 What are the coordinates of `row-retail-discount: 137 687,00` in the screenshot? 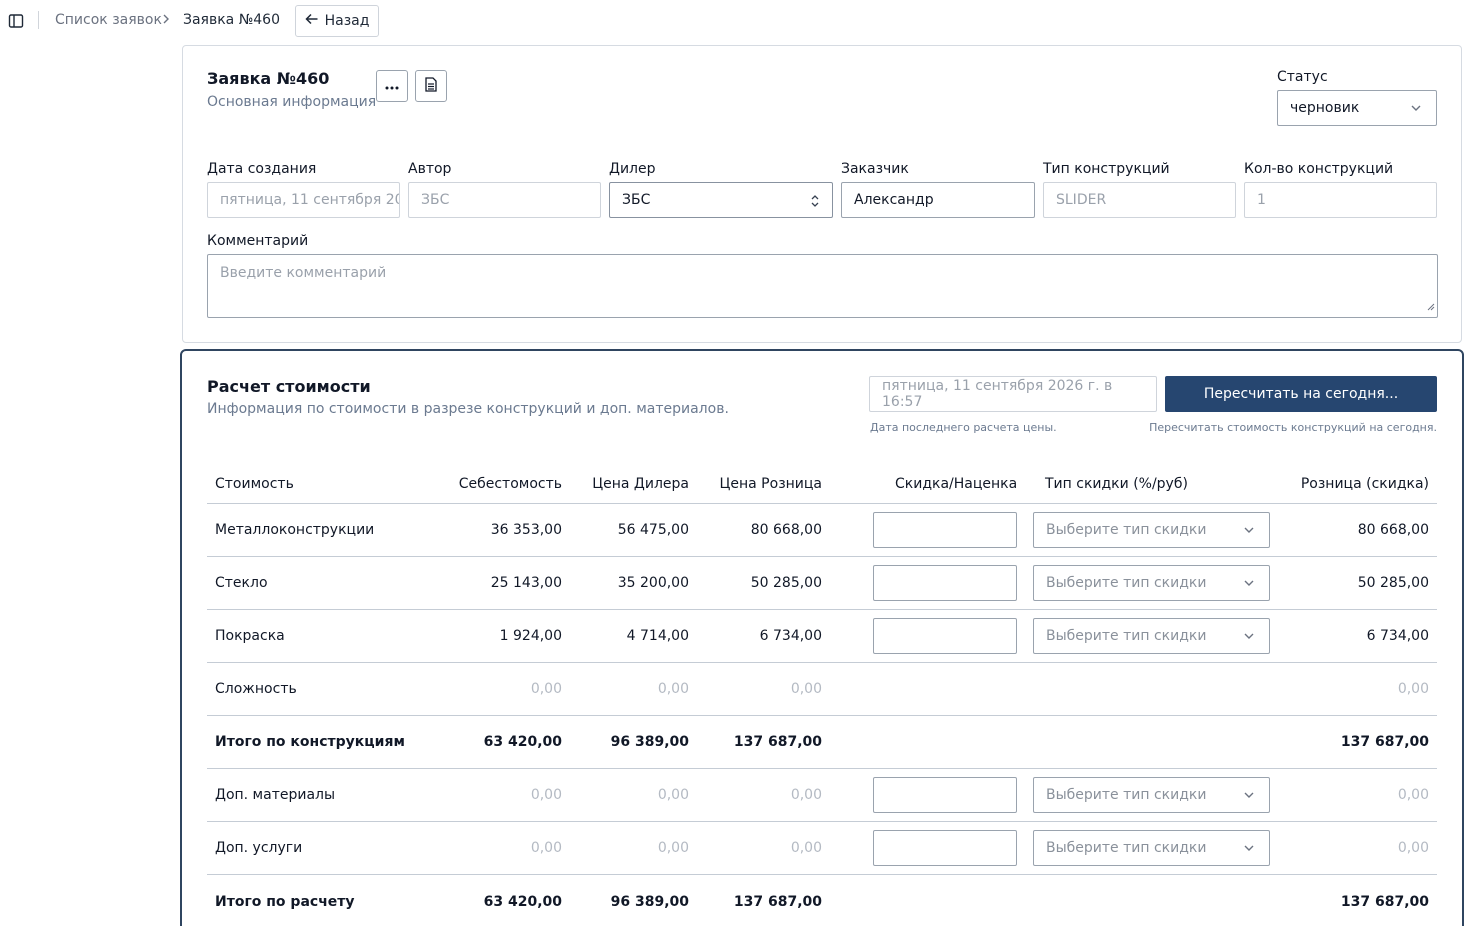 It's located at (1384, 901).